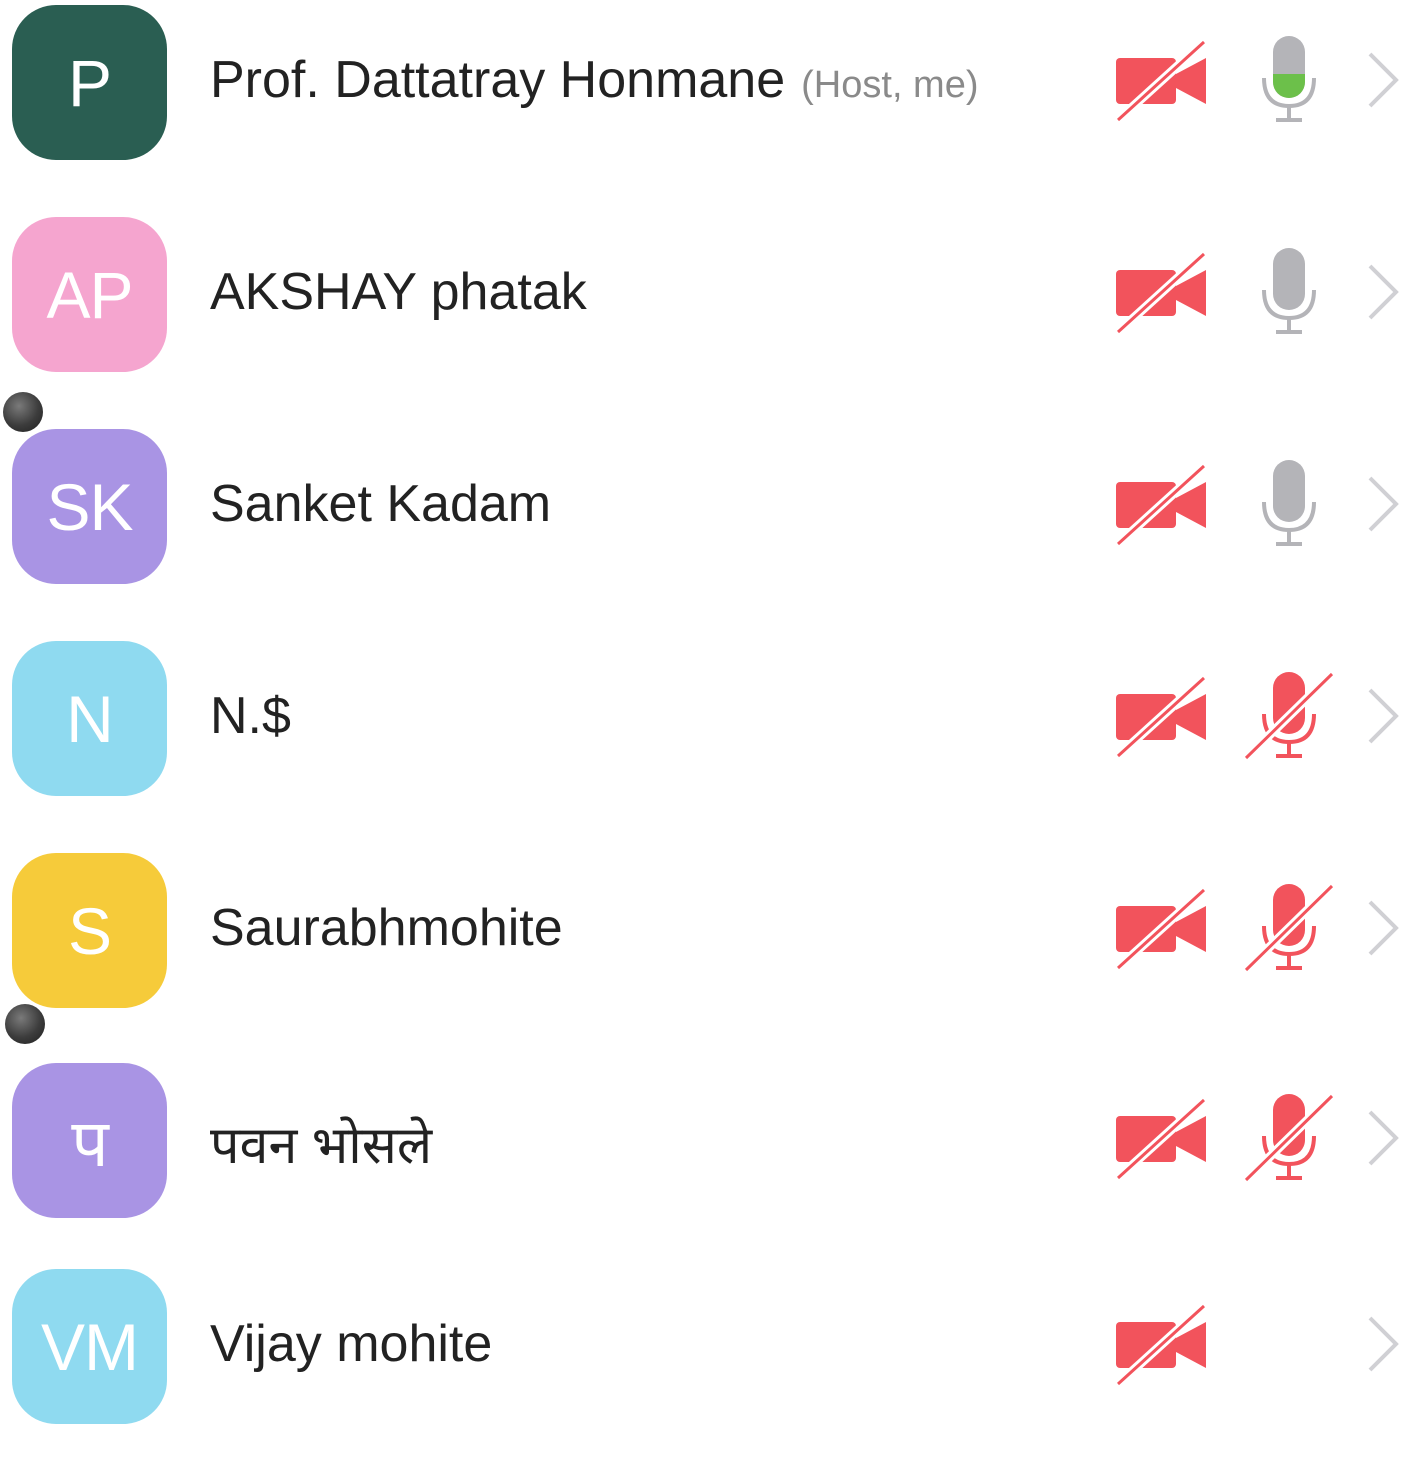 The width and height of the screenshot is (1420, 1464). I want to click on avatar: P, so click(89, 82).